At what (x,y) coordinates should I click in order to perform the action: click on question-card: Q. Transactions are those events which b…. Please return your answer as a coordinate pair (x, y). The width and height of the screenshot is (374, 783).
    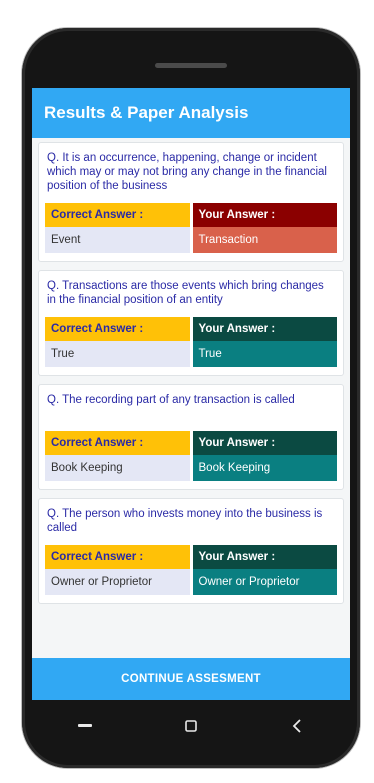
    Looking at the image, I should click on (191, 323).